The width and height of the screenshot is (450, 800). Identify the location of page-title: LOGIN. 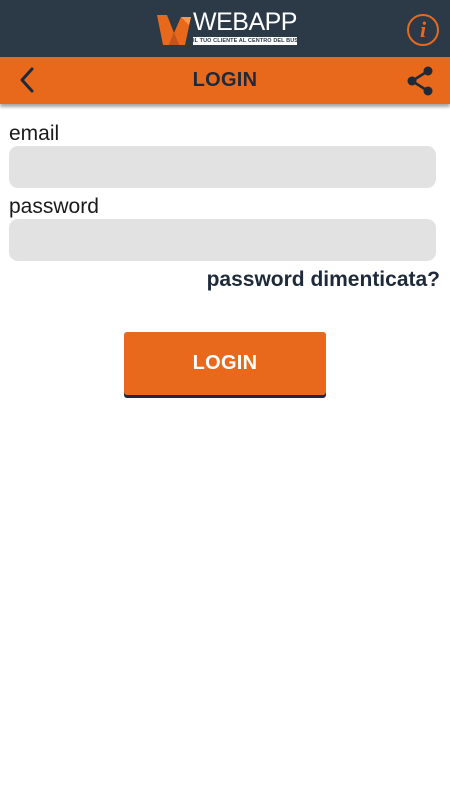
(225, 80).